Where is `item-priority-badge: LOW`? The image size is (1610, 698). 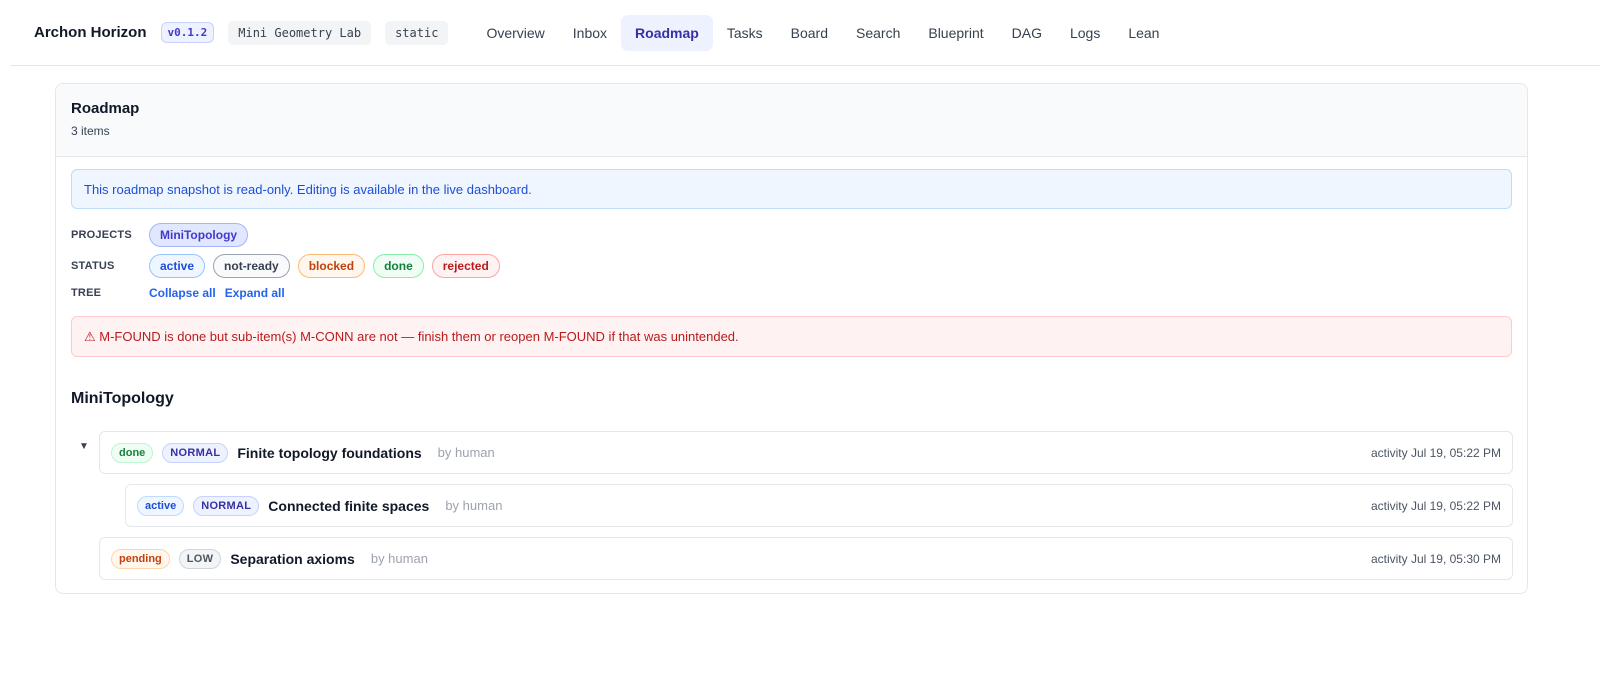
item-priority-badge: LOW is located at coordinates (200, 558).